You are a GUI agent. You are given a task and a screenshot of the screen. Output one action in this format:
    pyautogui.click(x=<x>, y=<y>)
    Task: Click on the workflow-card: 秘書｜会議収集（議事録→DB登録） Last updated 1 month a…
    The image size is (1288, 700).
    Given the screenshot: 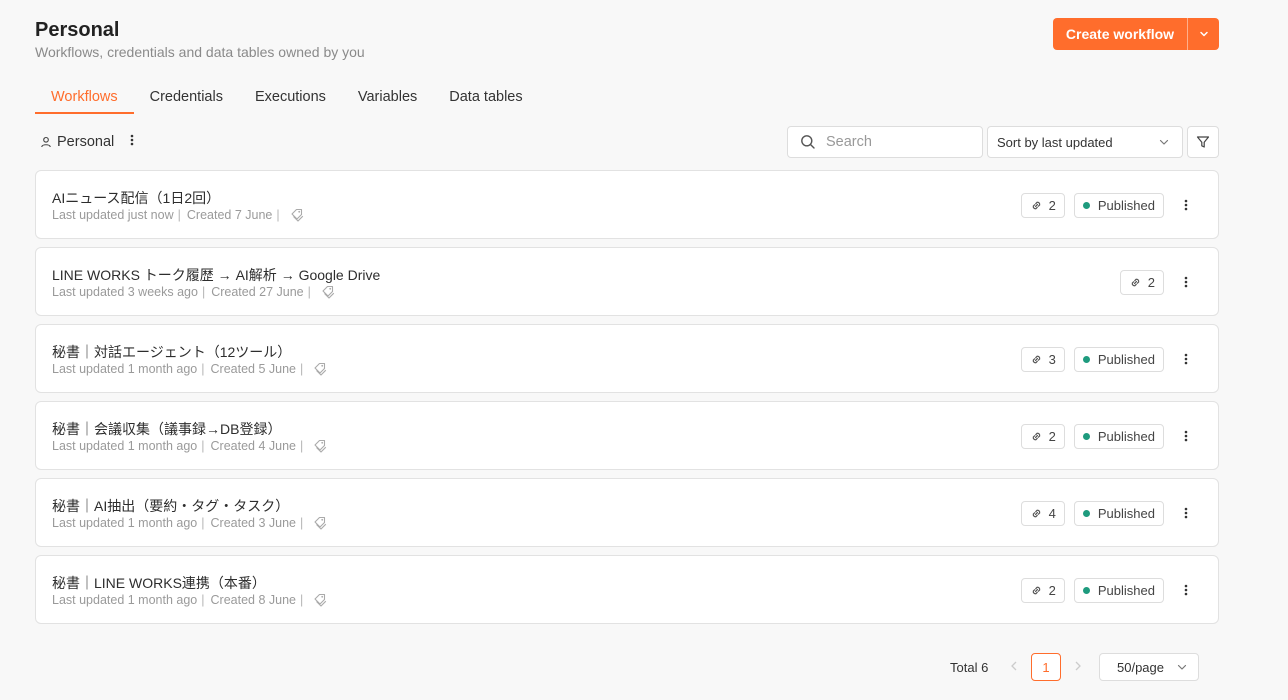 What is the action you would take?
    pyautogui.click(x=627, y=435)
    